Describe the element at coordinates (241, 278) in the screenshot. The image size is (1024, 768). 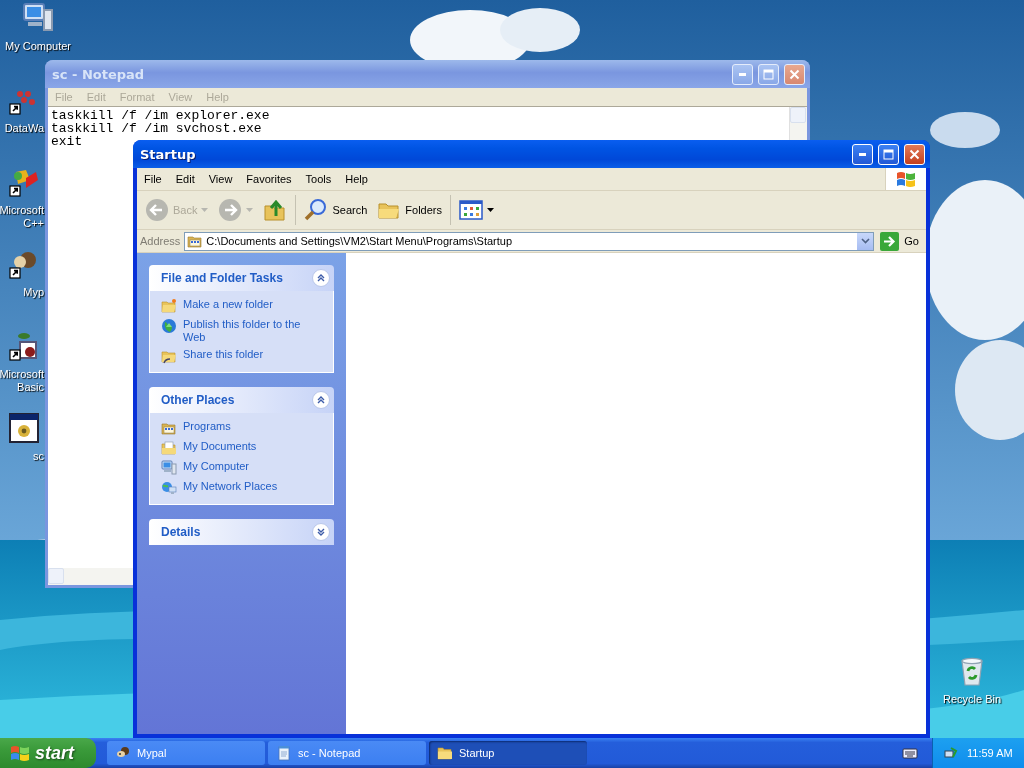
I see `panel-header: File and Folder Tasks` at that location.